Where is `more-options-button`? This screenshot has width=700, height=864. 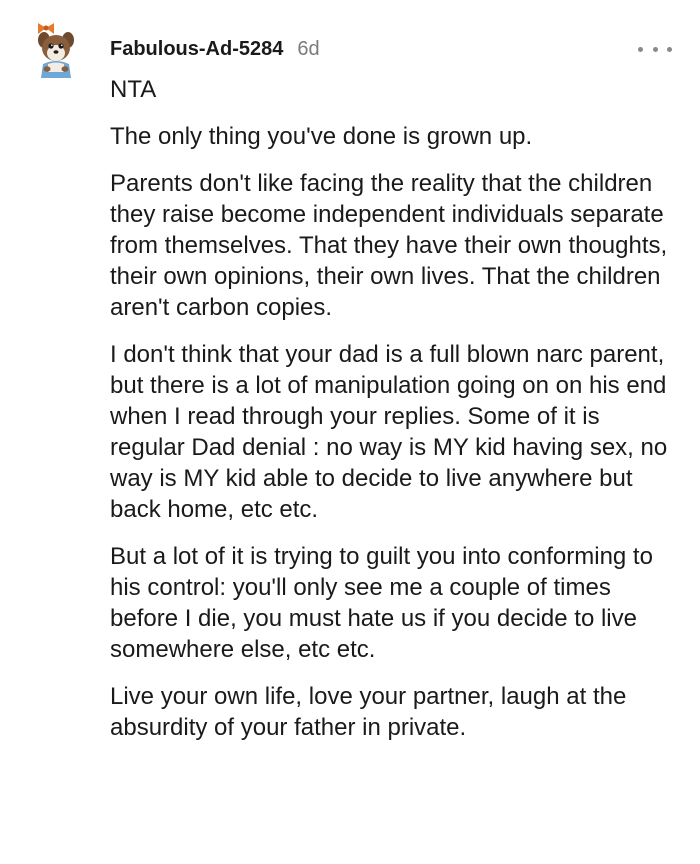 more-options-button is located at coordinates (655, 49).